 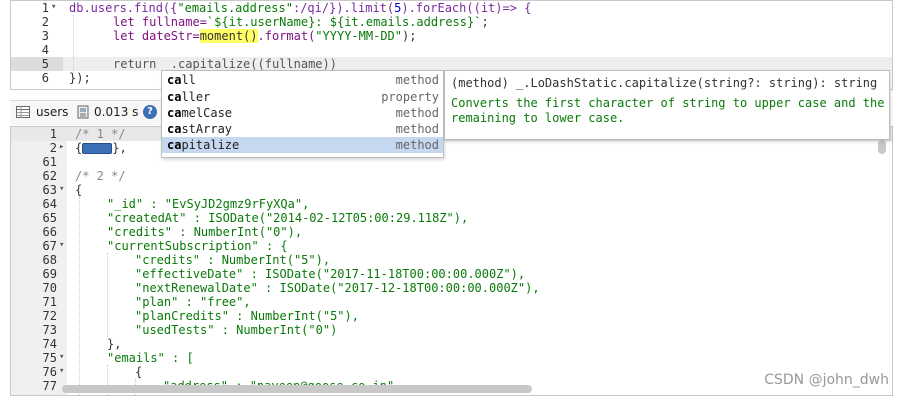 What do you see at coordinates (100, 176) in the screenshot?
I see `result-line: /* 2 */` at bounding box center [100, 176].